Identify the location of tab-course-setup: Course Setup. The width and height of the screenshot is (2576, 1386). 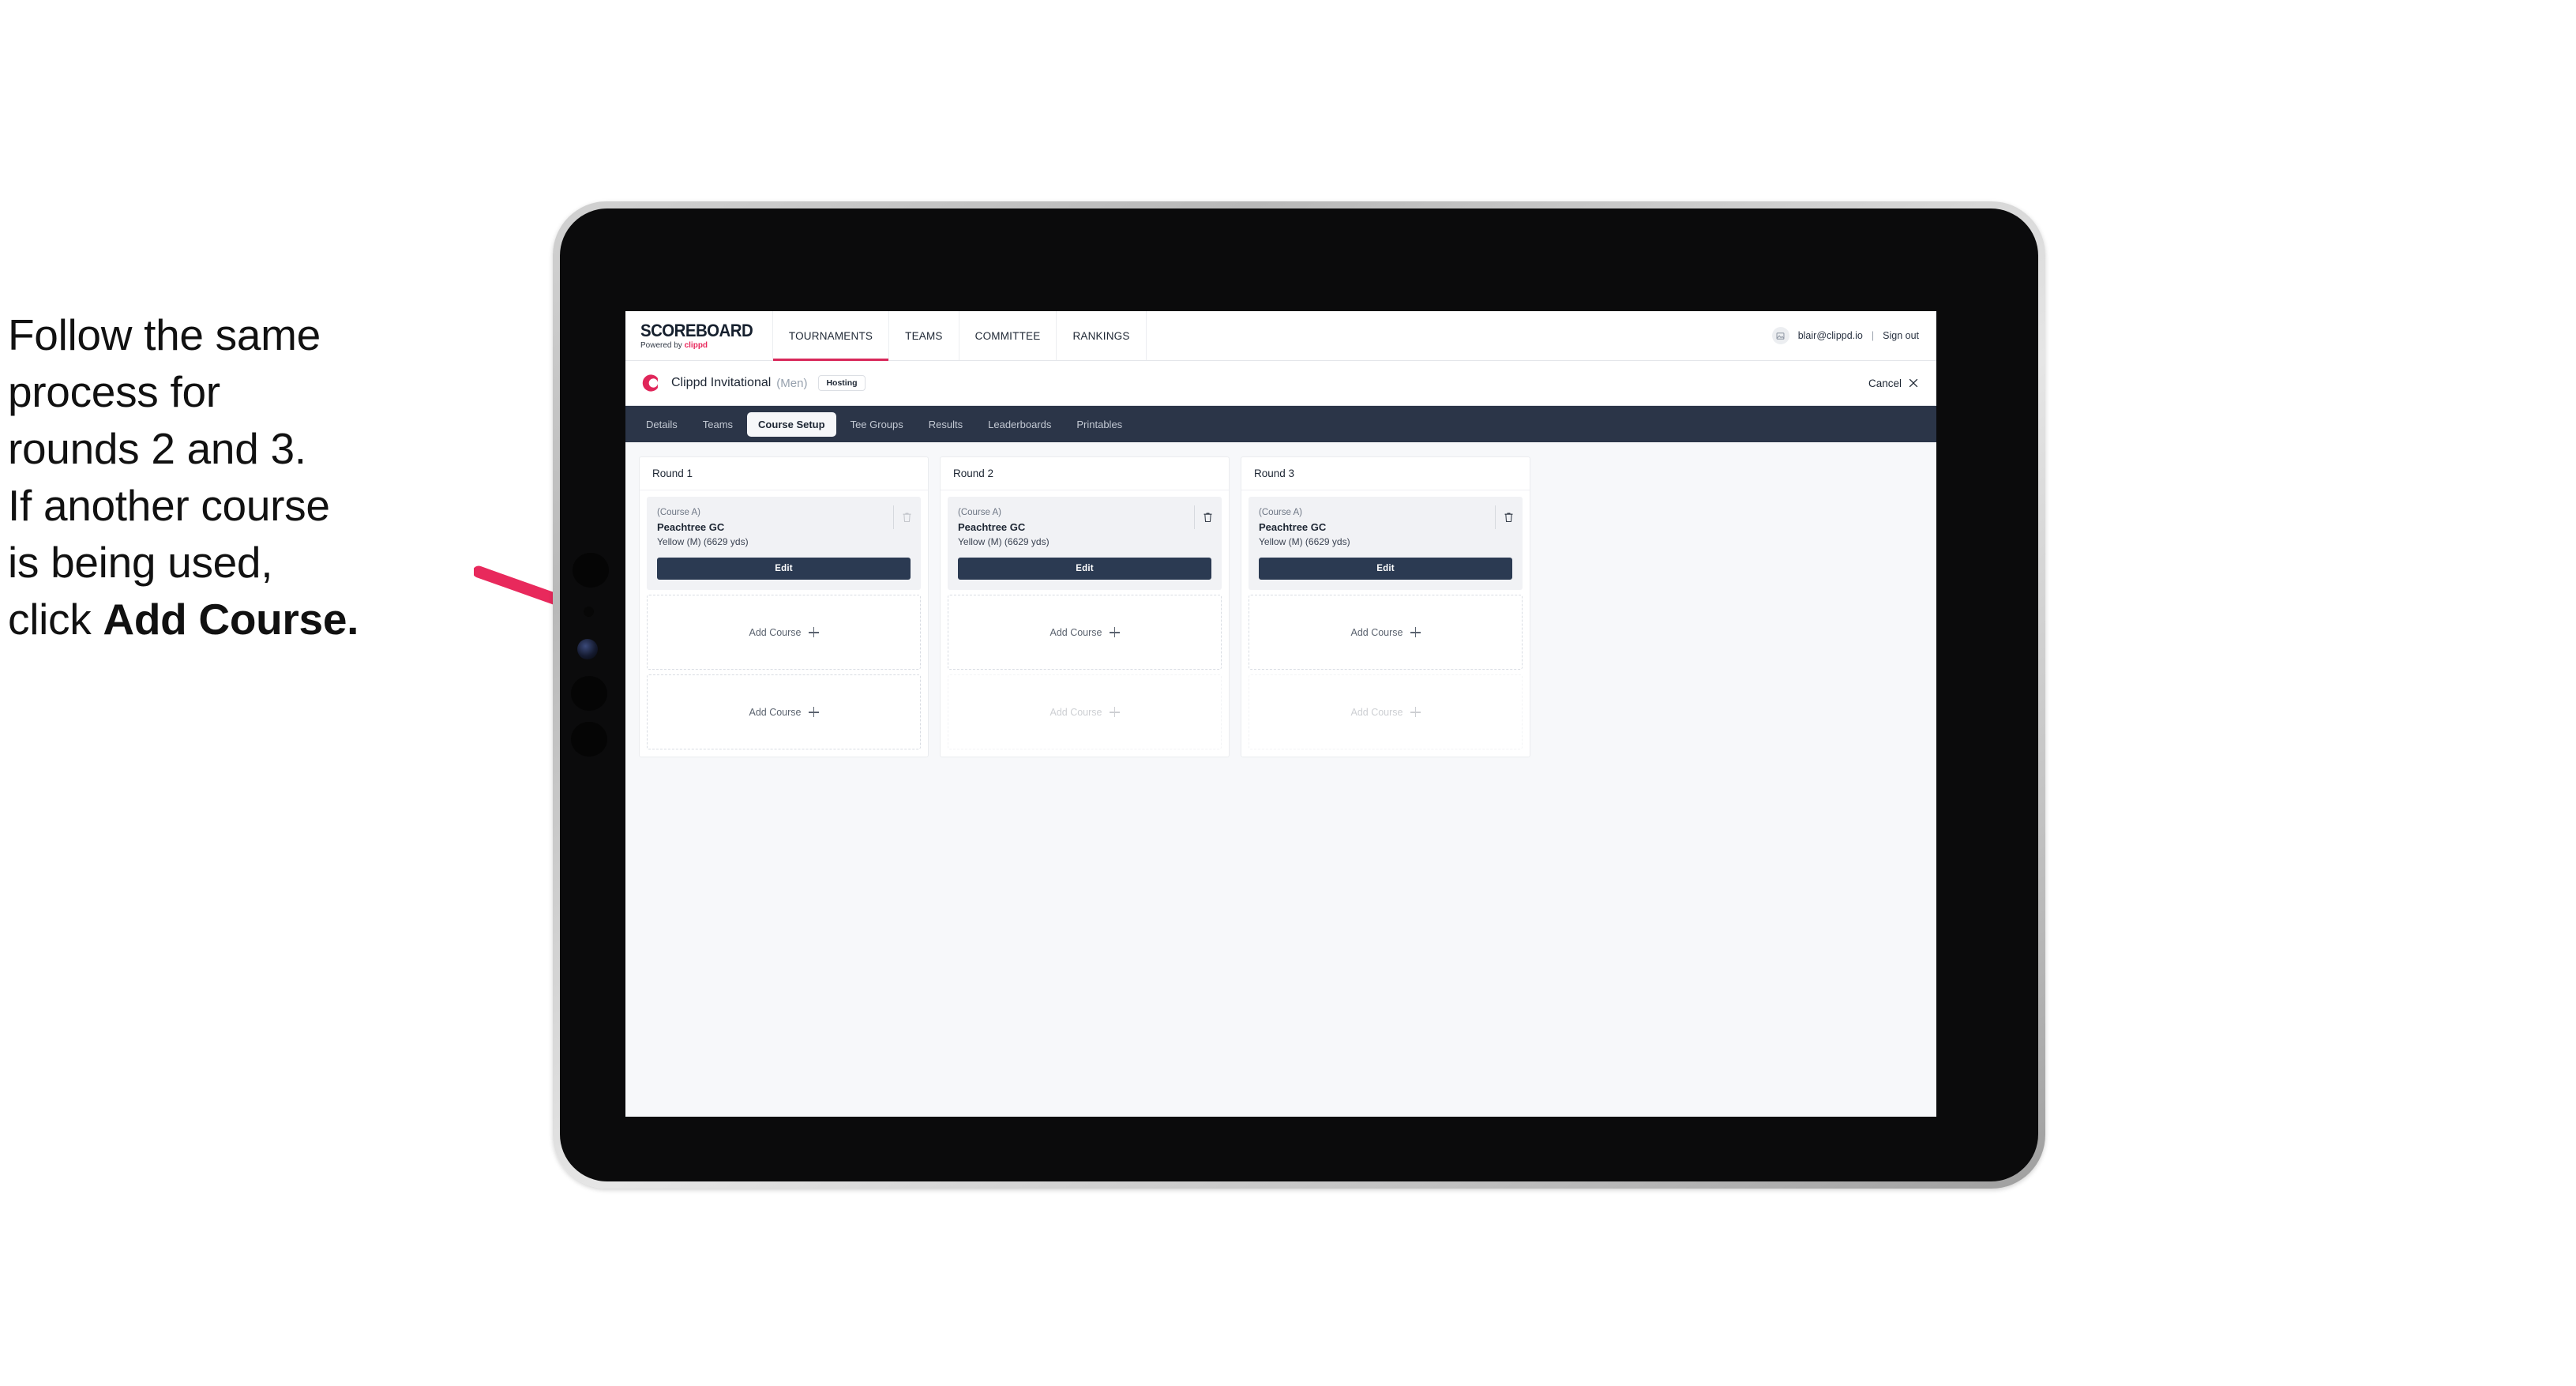
(791, 424).